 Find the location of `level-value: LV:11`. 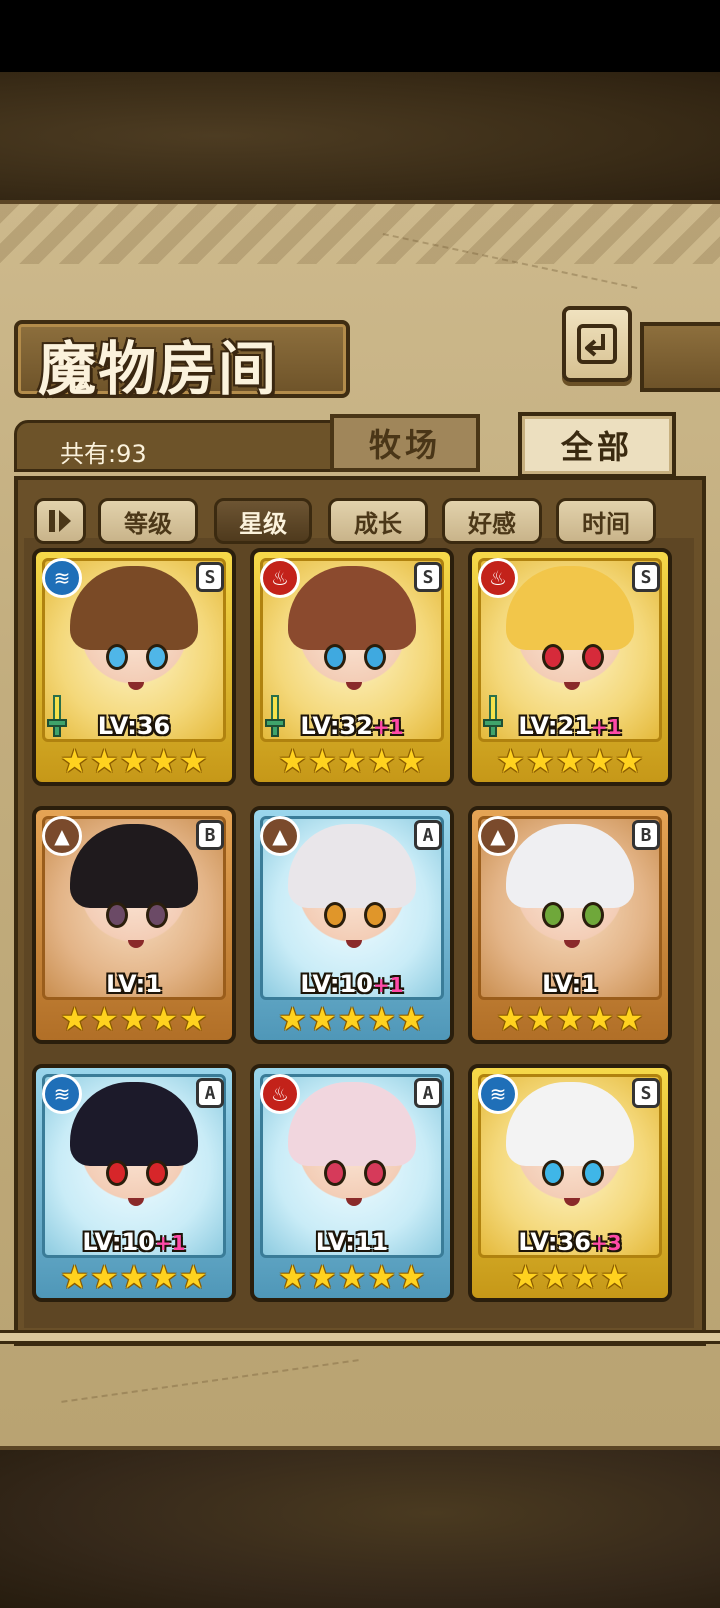

level-value: LV:11 is located at coordinates (352, 1242).